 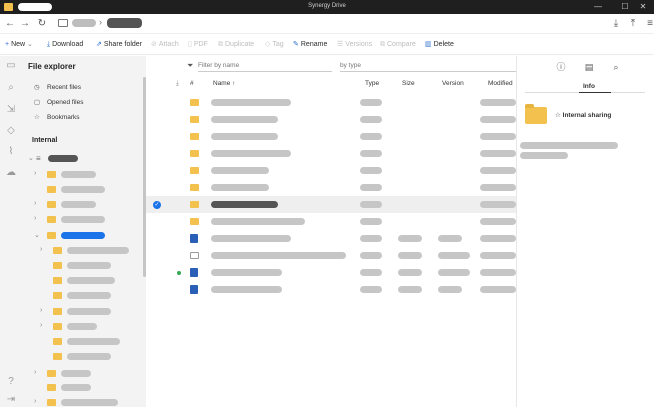 I want to click on logout-icon: ⇥, so click(x=11, y=400).